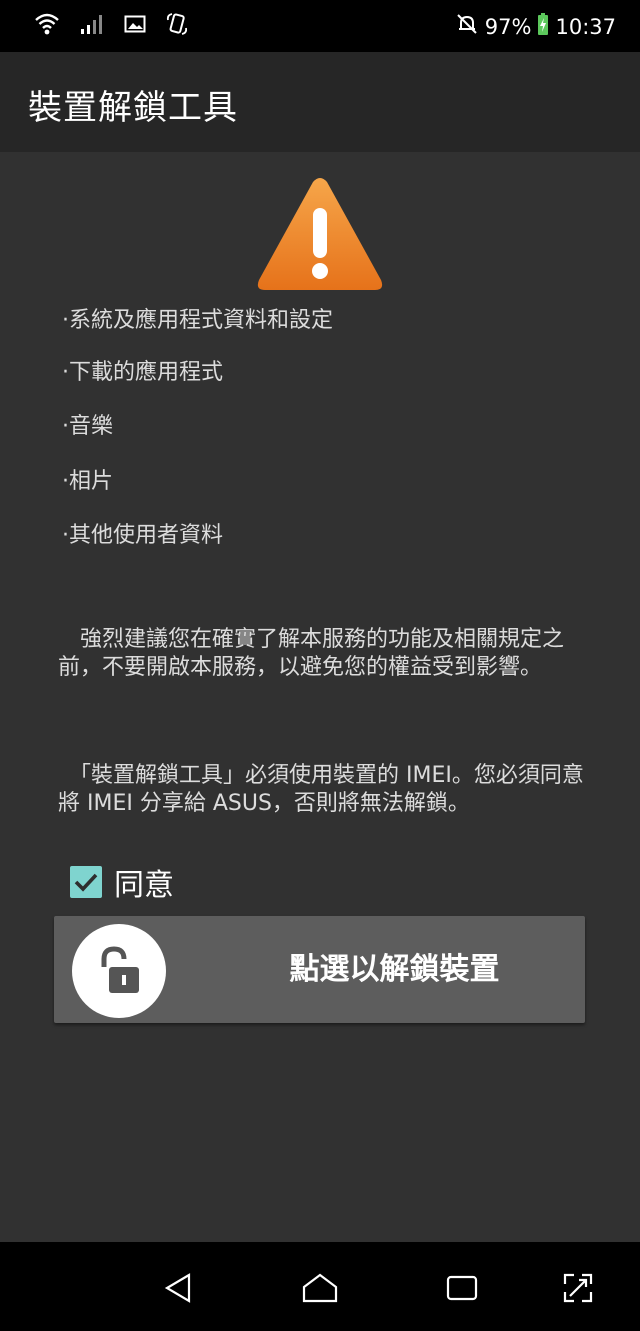 This screenshot has width=640, height=1331. What do you see at coordinates (177, 24) in the screenshot?
I see `screen-rotate-icon` at bounding box center [177, 24].